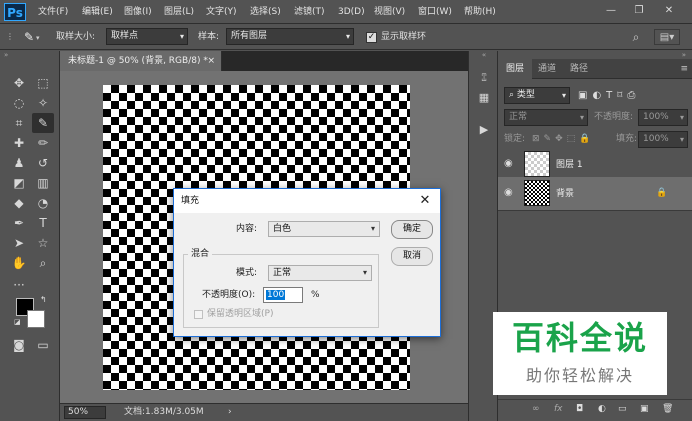  I want to click on close-window-button: ✕, so click(669, 11).